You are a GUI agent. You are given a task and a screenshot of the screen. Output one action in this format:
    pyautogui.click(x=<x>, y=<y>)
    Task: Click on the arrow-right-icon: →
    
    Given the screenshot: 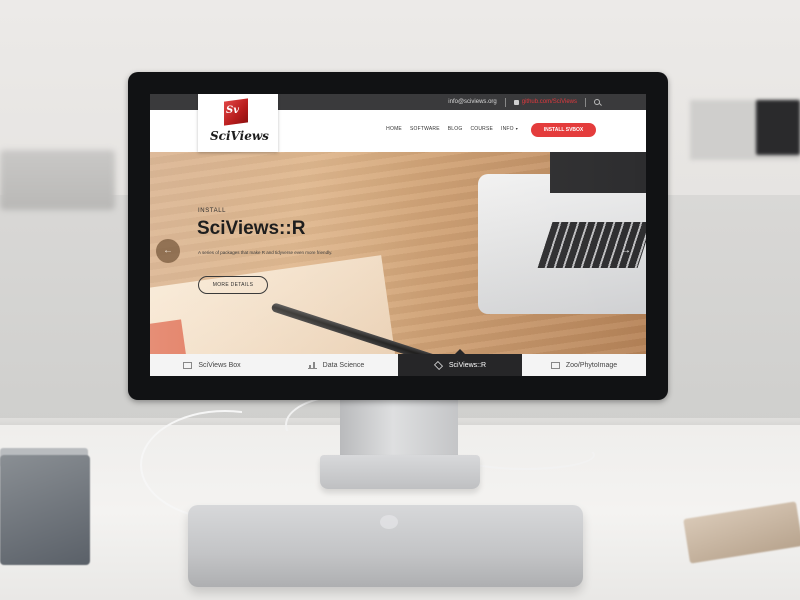 What is the action you would take?
    pyautogui.click(x=626, y=251)
    